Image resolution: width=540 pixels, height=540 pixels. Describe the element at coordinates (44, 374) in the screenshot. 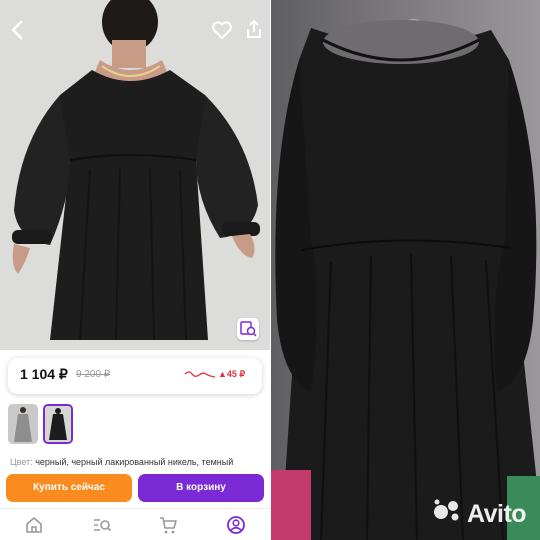

I see `price-current: 1 104 ₽` at that location.